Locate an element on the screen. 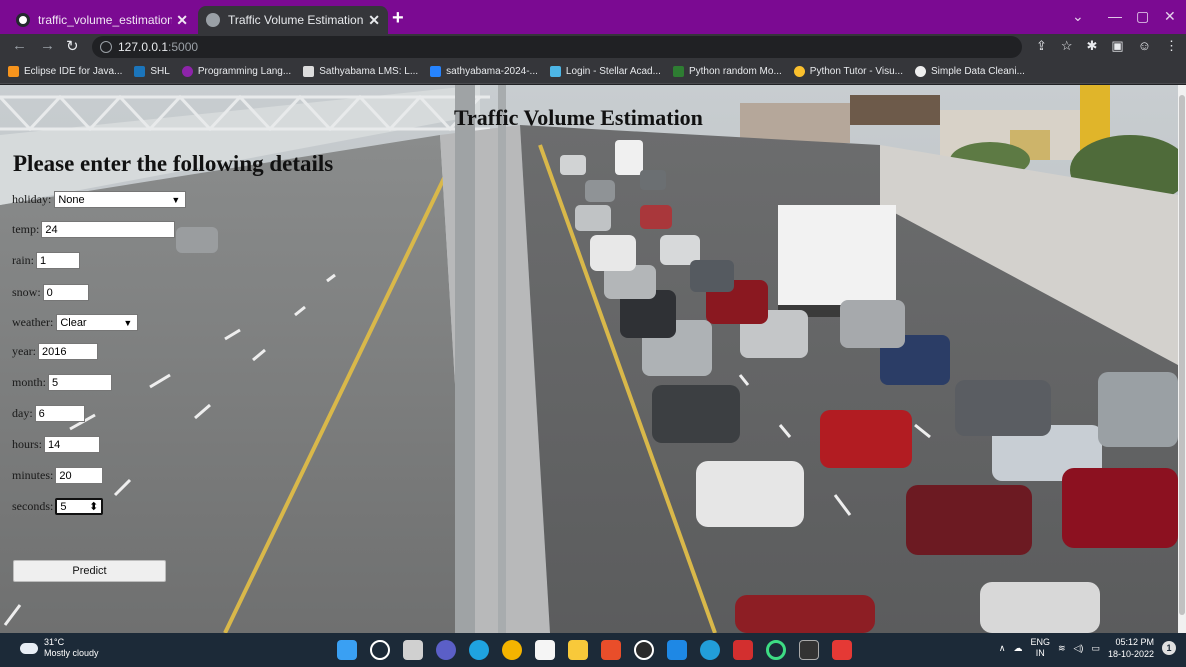 The width and height of the screenshot is (1186, 667). year-input: 2016 is located at coordinates (67, 351).